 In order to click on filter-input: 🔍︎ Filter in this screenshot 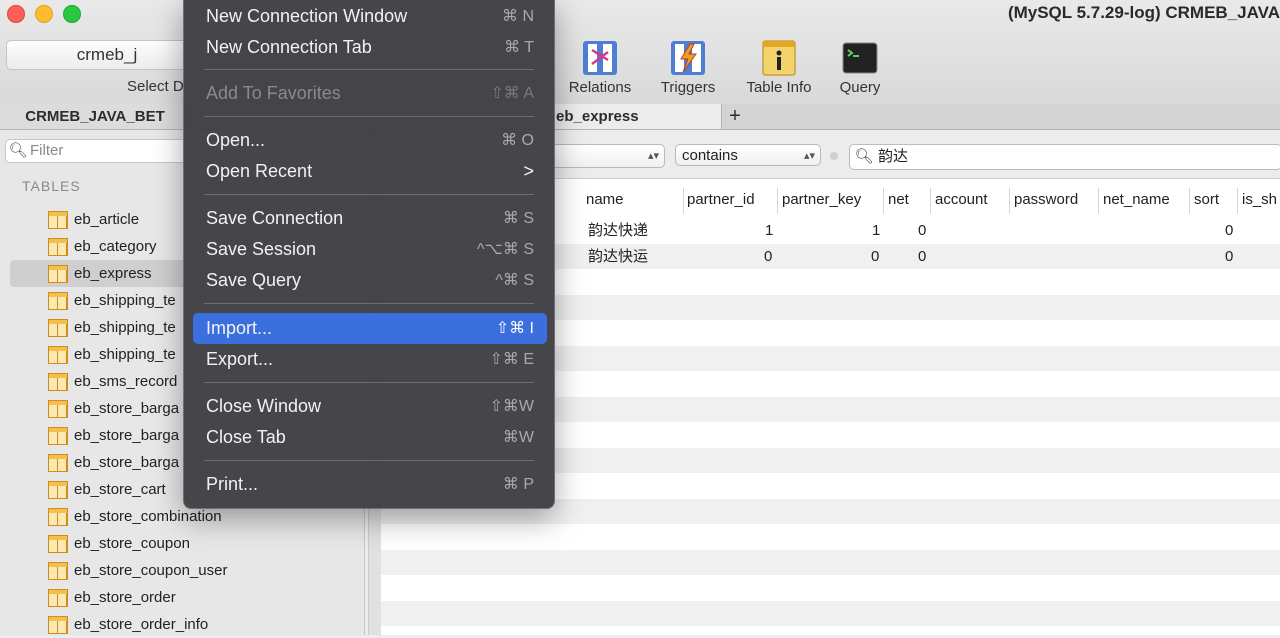, I will do `click(96, 151)`.